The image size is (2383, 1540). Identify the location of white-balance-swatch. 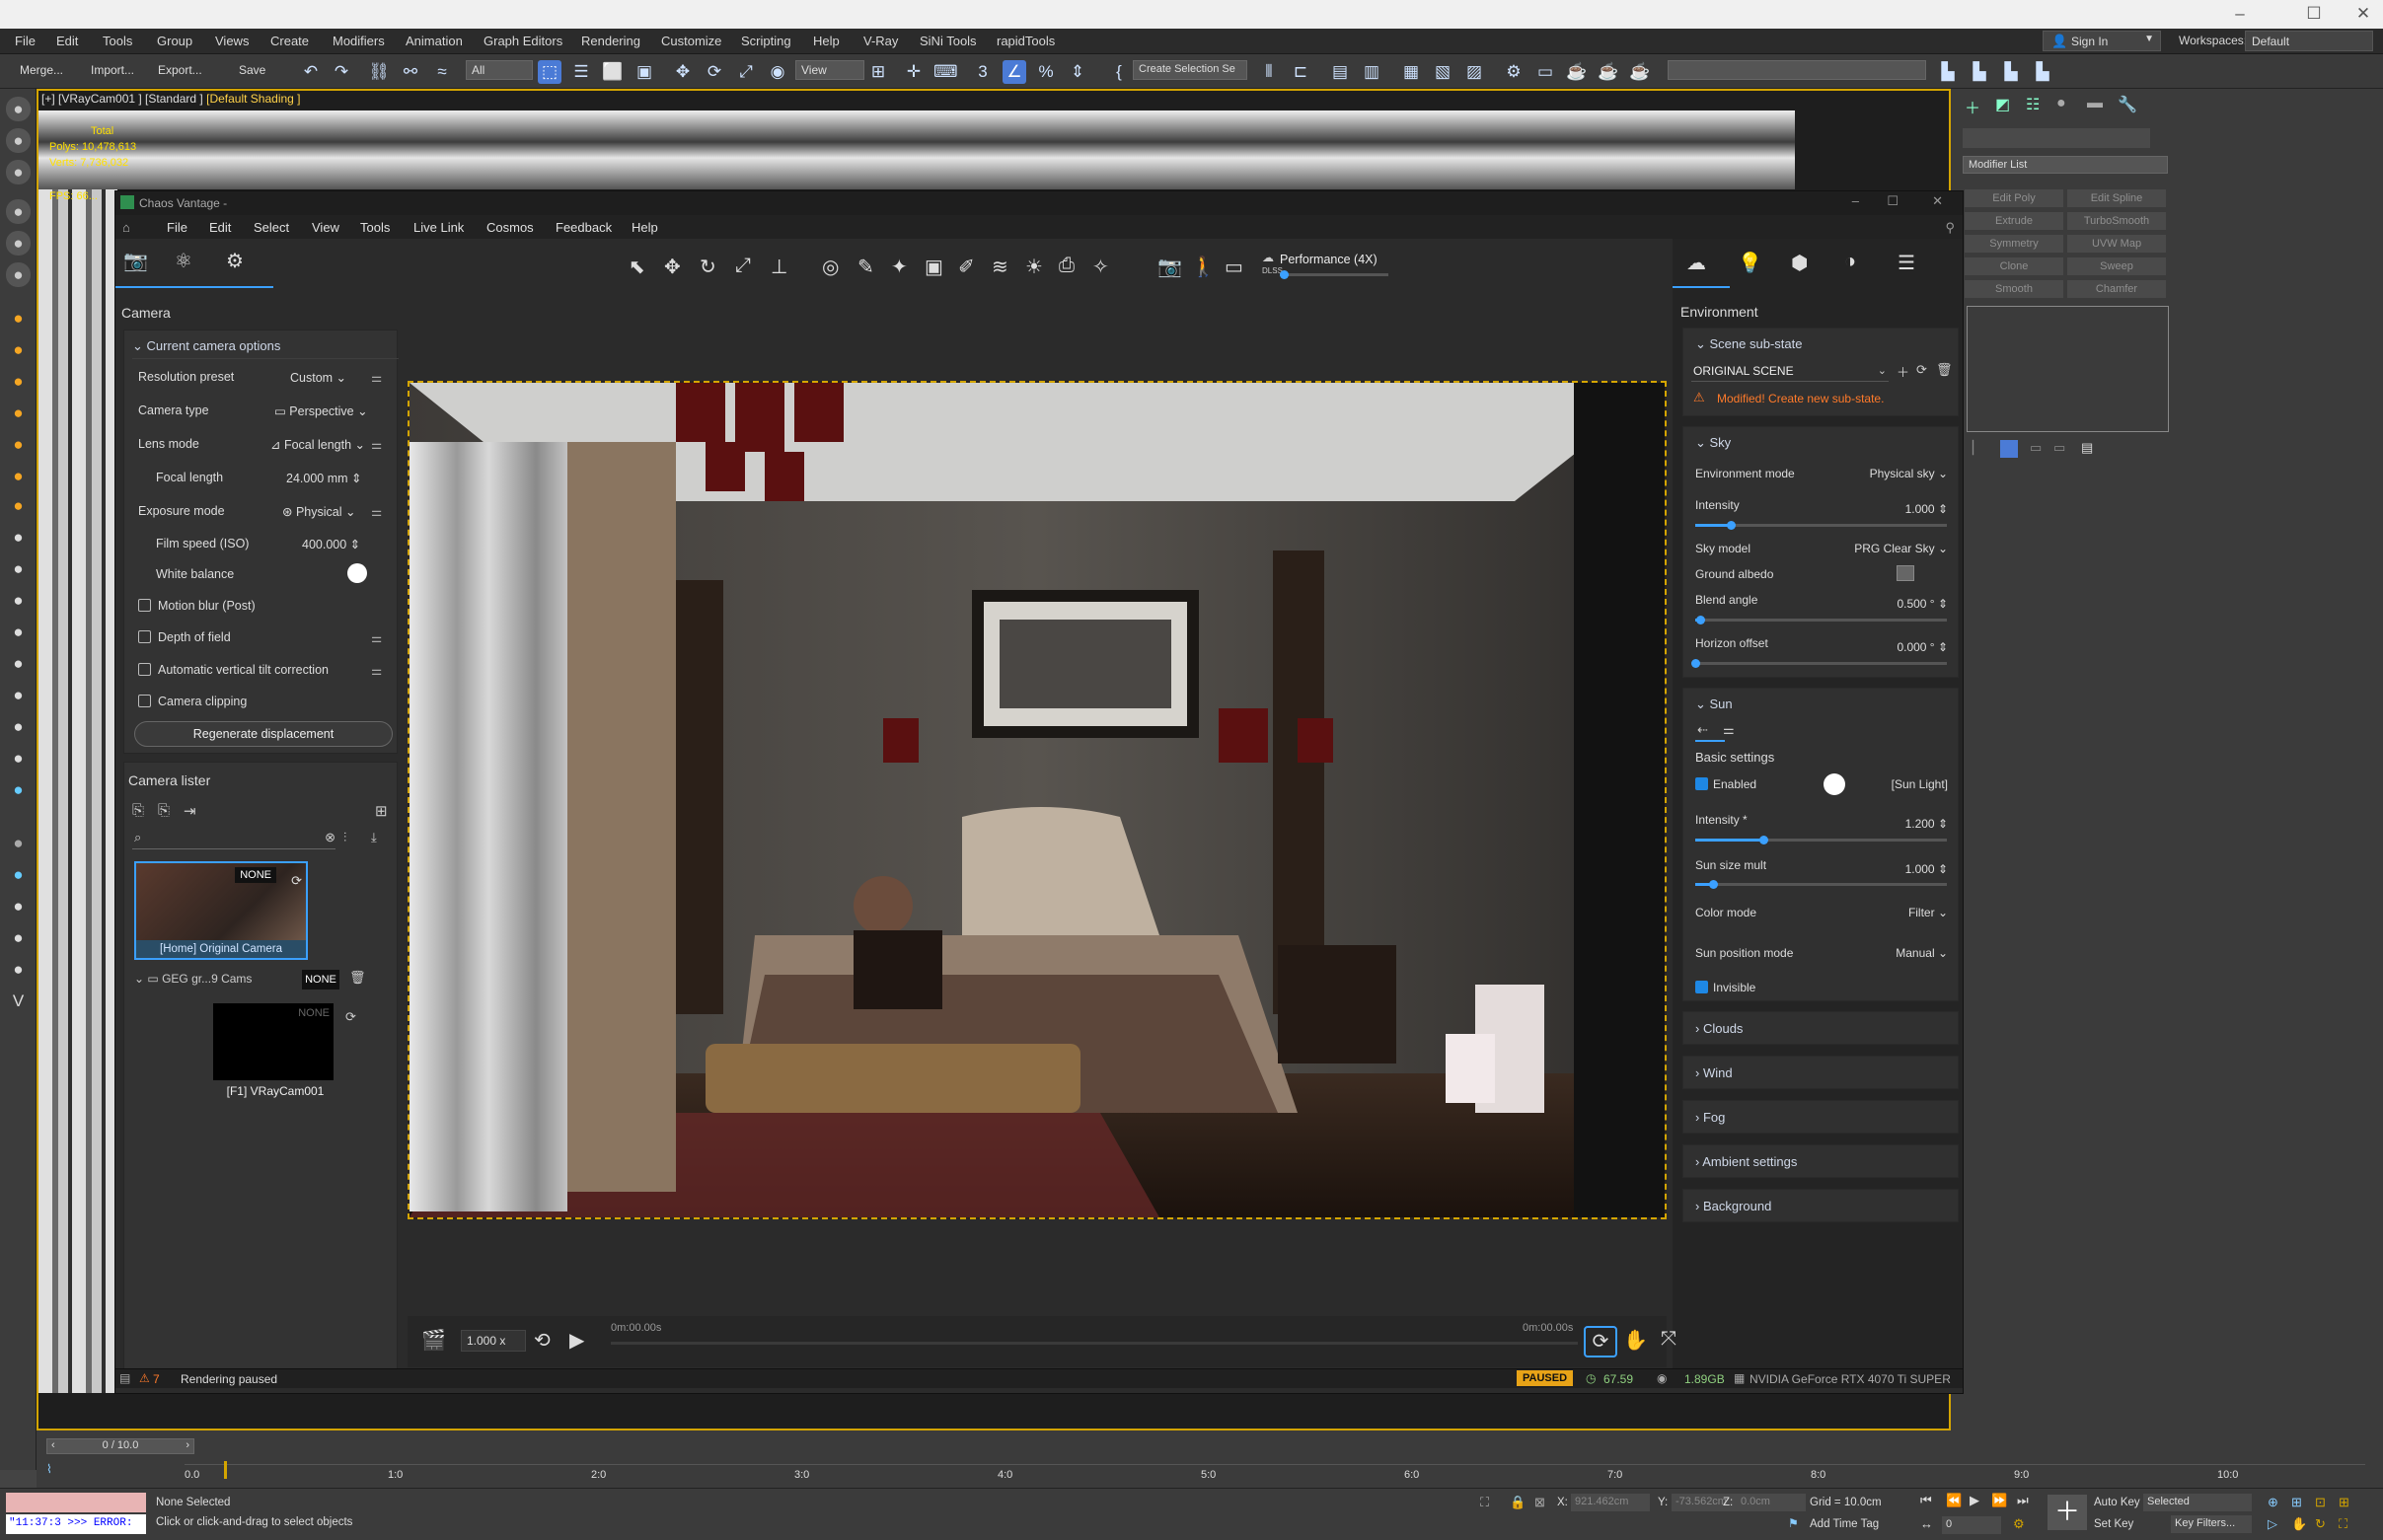
(357, 573).